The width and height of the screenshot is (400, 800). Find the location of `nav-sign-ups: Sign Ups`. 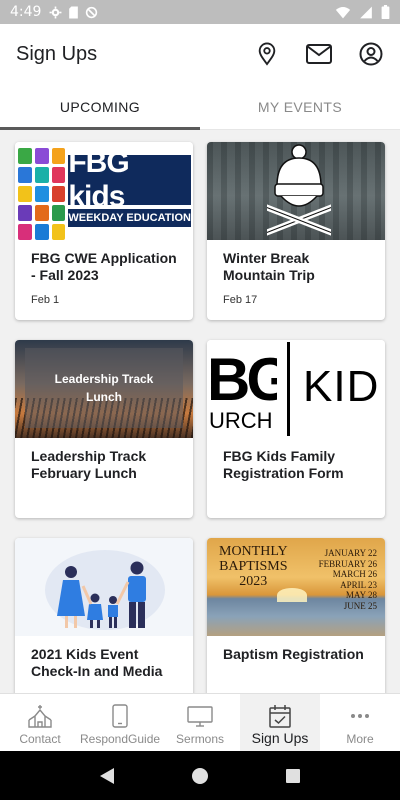

nav-sign-ups: Sign Ups is located at coordinates (280, 722).